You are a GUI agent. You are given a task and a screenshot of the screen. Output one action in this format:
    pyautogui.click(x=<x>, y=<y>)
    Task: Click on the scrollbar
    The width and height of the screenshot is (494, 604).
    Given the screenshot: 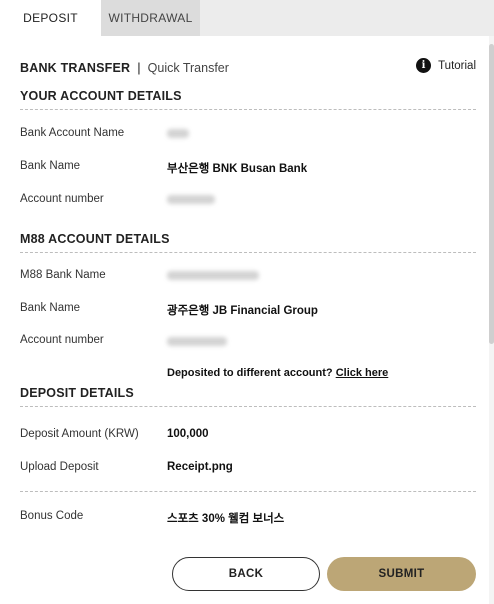 What is the action you would take?
    pyautogui.click(x=491, y=320)
    